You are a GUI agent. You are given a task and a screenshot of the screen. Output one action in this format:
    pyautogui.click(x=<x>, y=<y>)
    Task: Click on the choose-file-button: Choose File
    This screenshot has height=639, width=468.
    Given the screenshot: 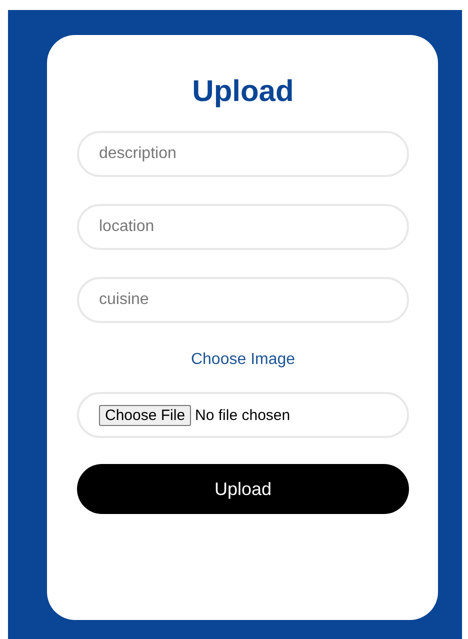 What is the action you would take?
    pyautogui.click(x=145, y=415)
    